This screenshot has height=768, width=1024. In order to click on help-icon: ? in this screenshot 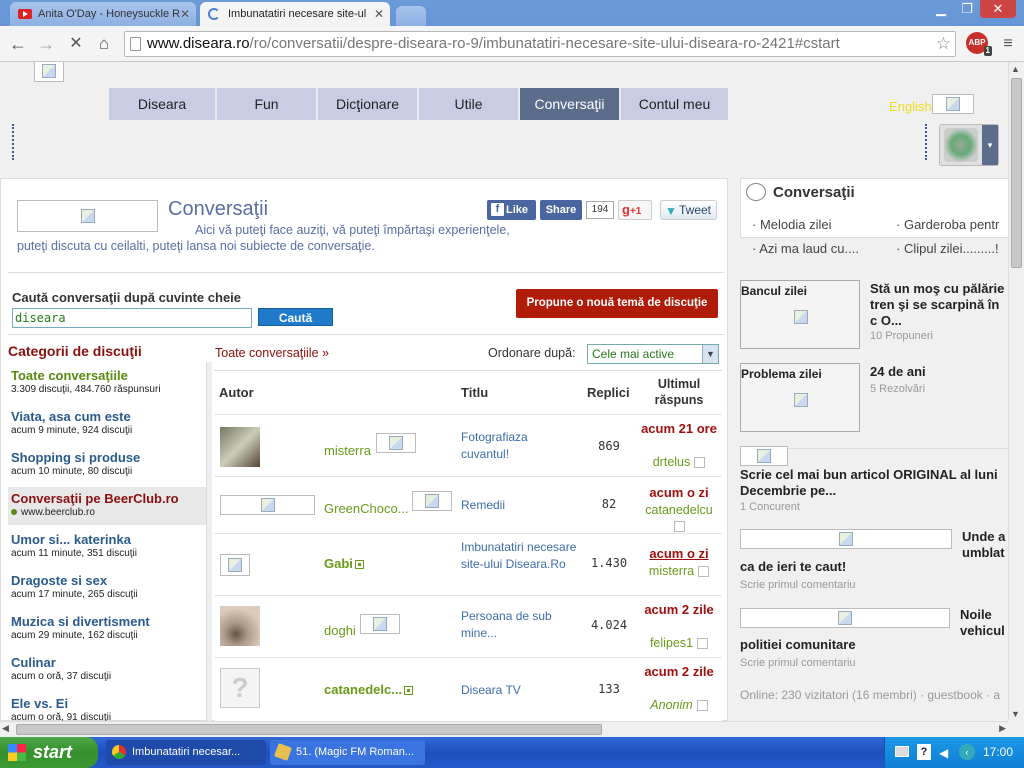, I will do `click(924, 752)`.